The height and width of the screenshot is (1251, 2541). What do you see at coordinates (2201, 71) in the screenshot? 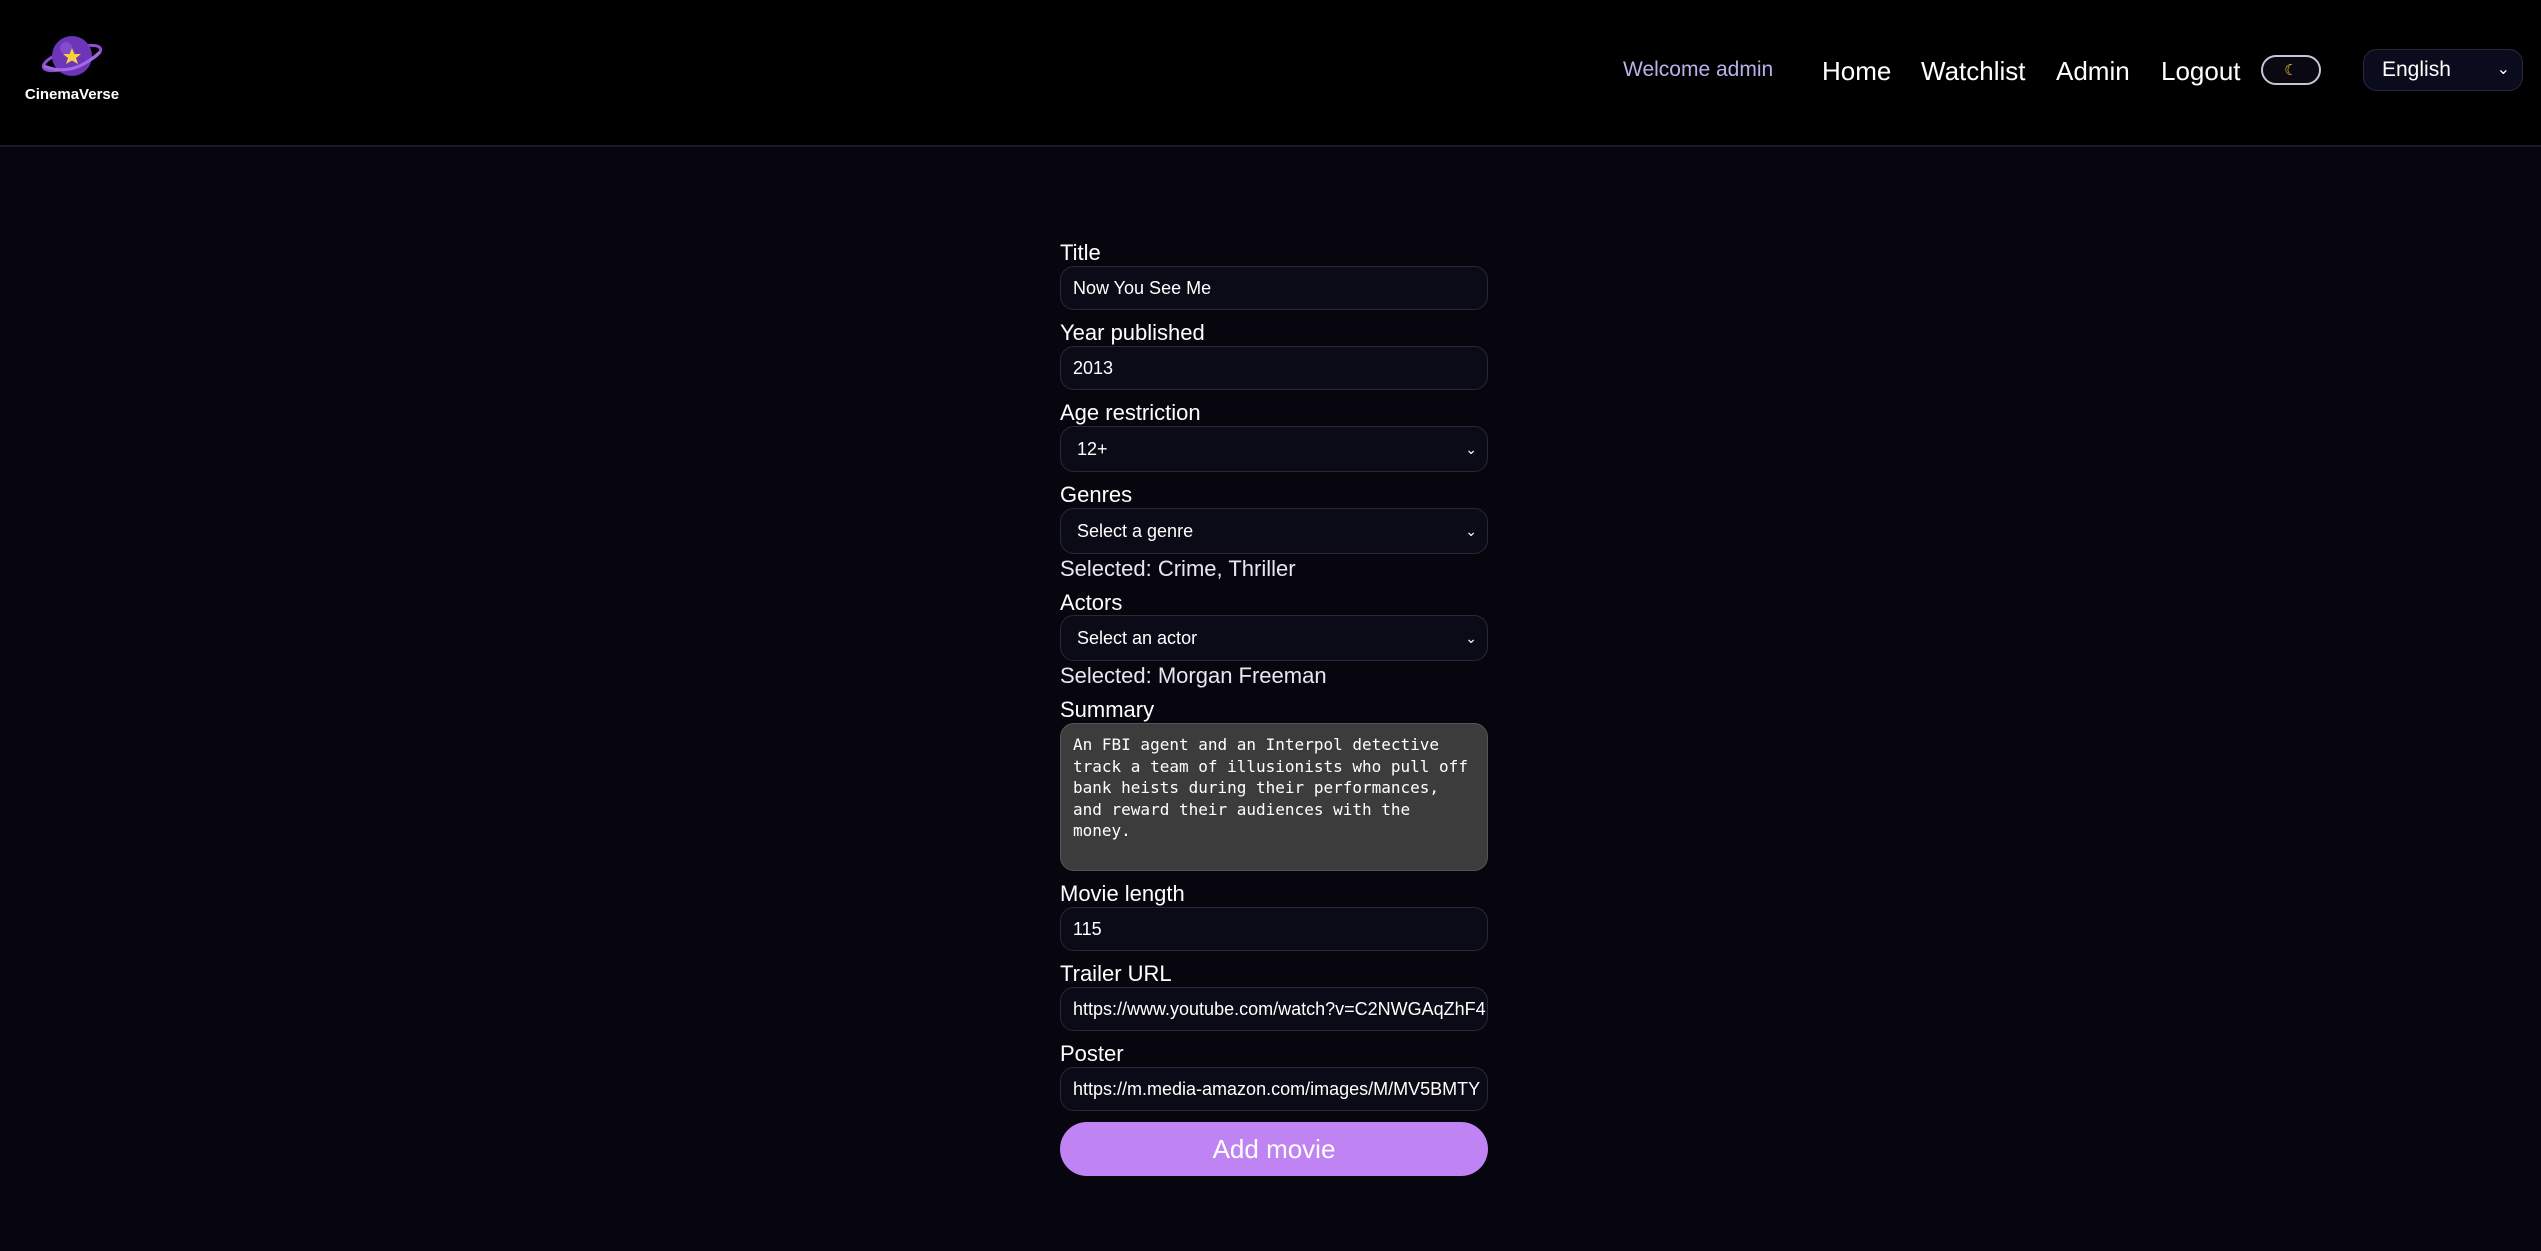
I see `nav-logout: Logout` at bounding box center [2201, 71].